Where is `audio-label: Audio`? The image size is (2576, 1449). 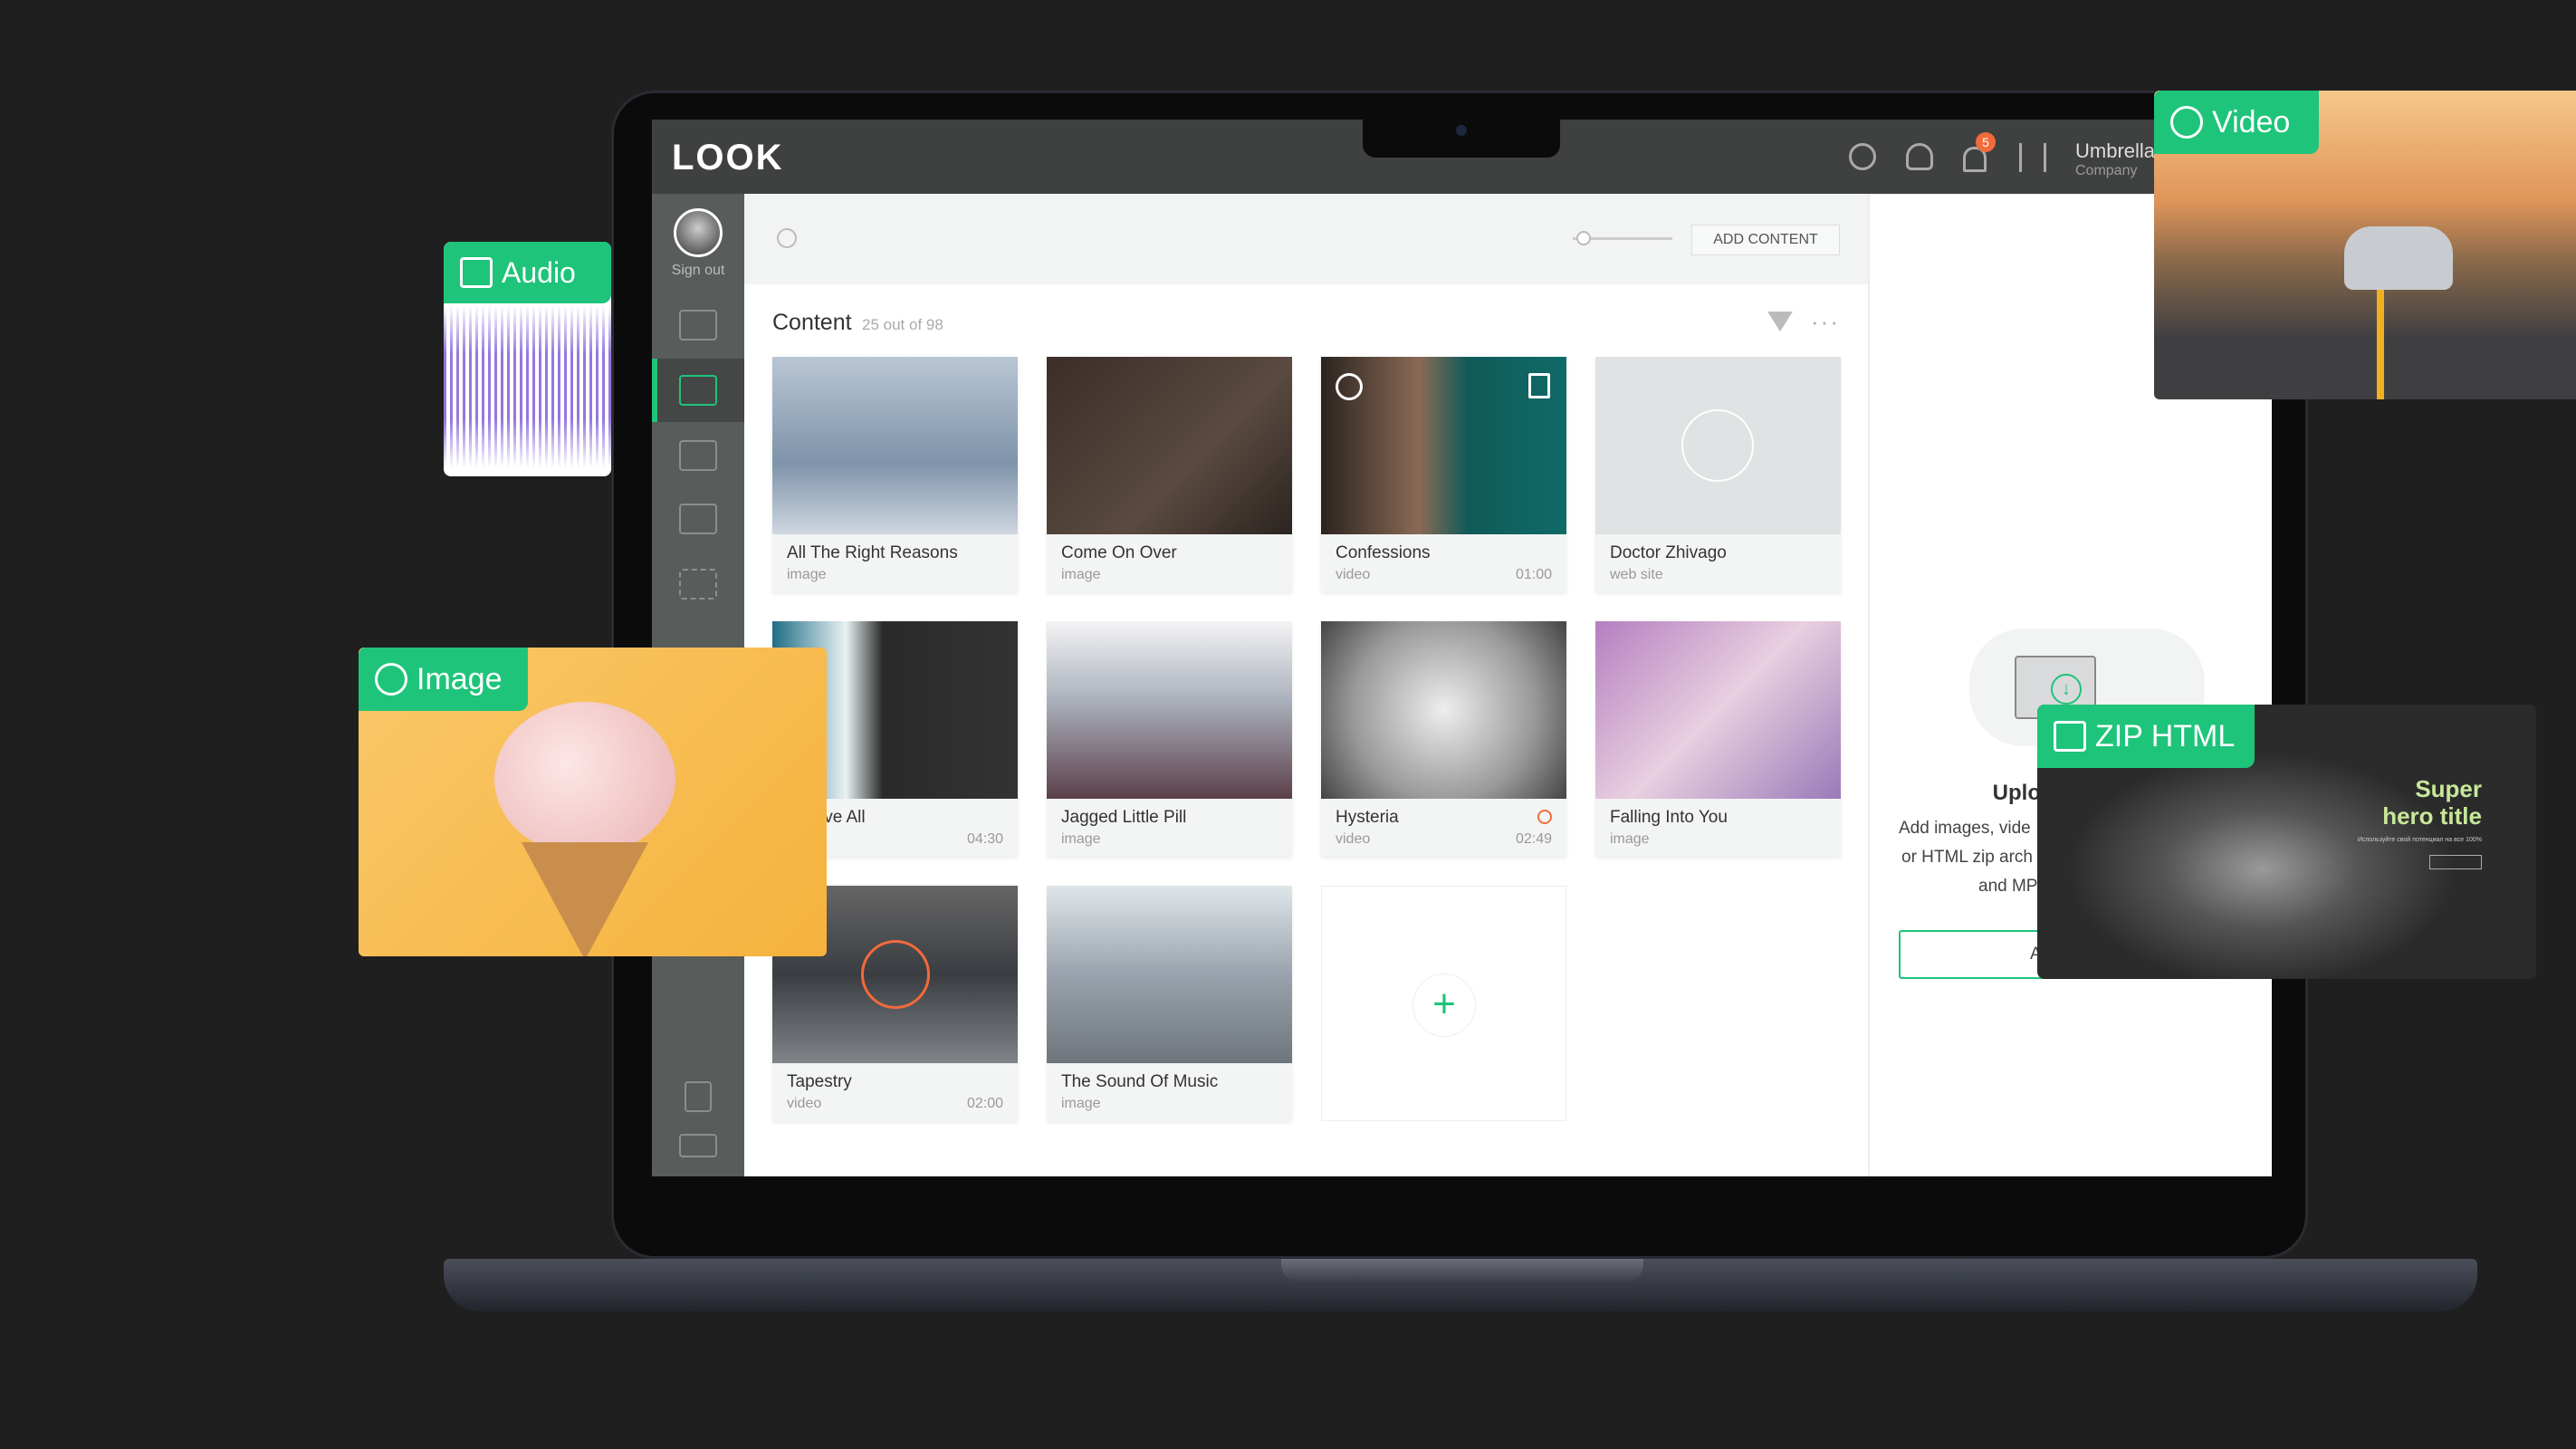
audio-label: Audio is located at coordinates (539, 272).